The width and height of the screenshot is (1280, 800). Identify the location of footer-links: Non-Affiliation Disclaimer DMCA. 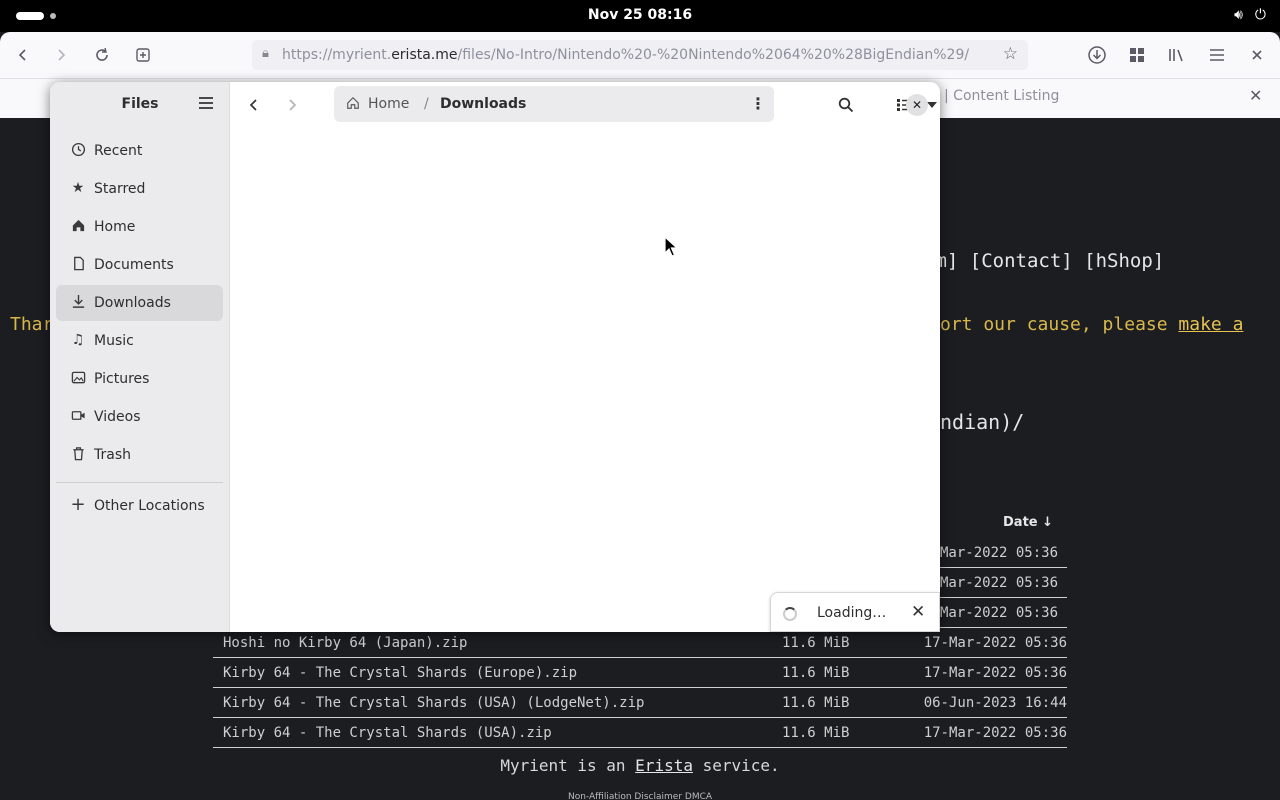
(640, 796).